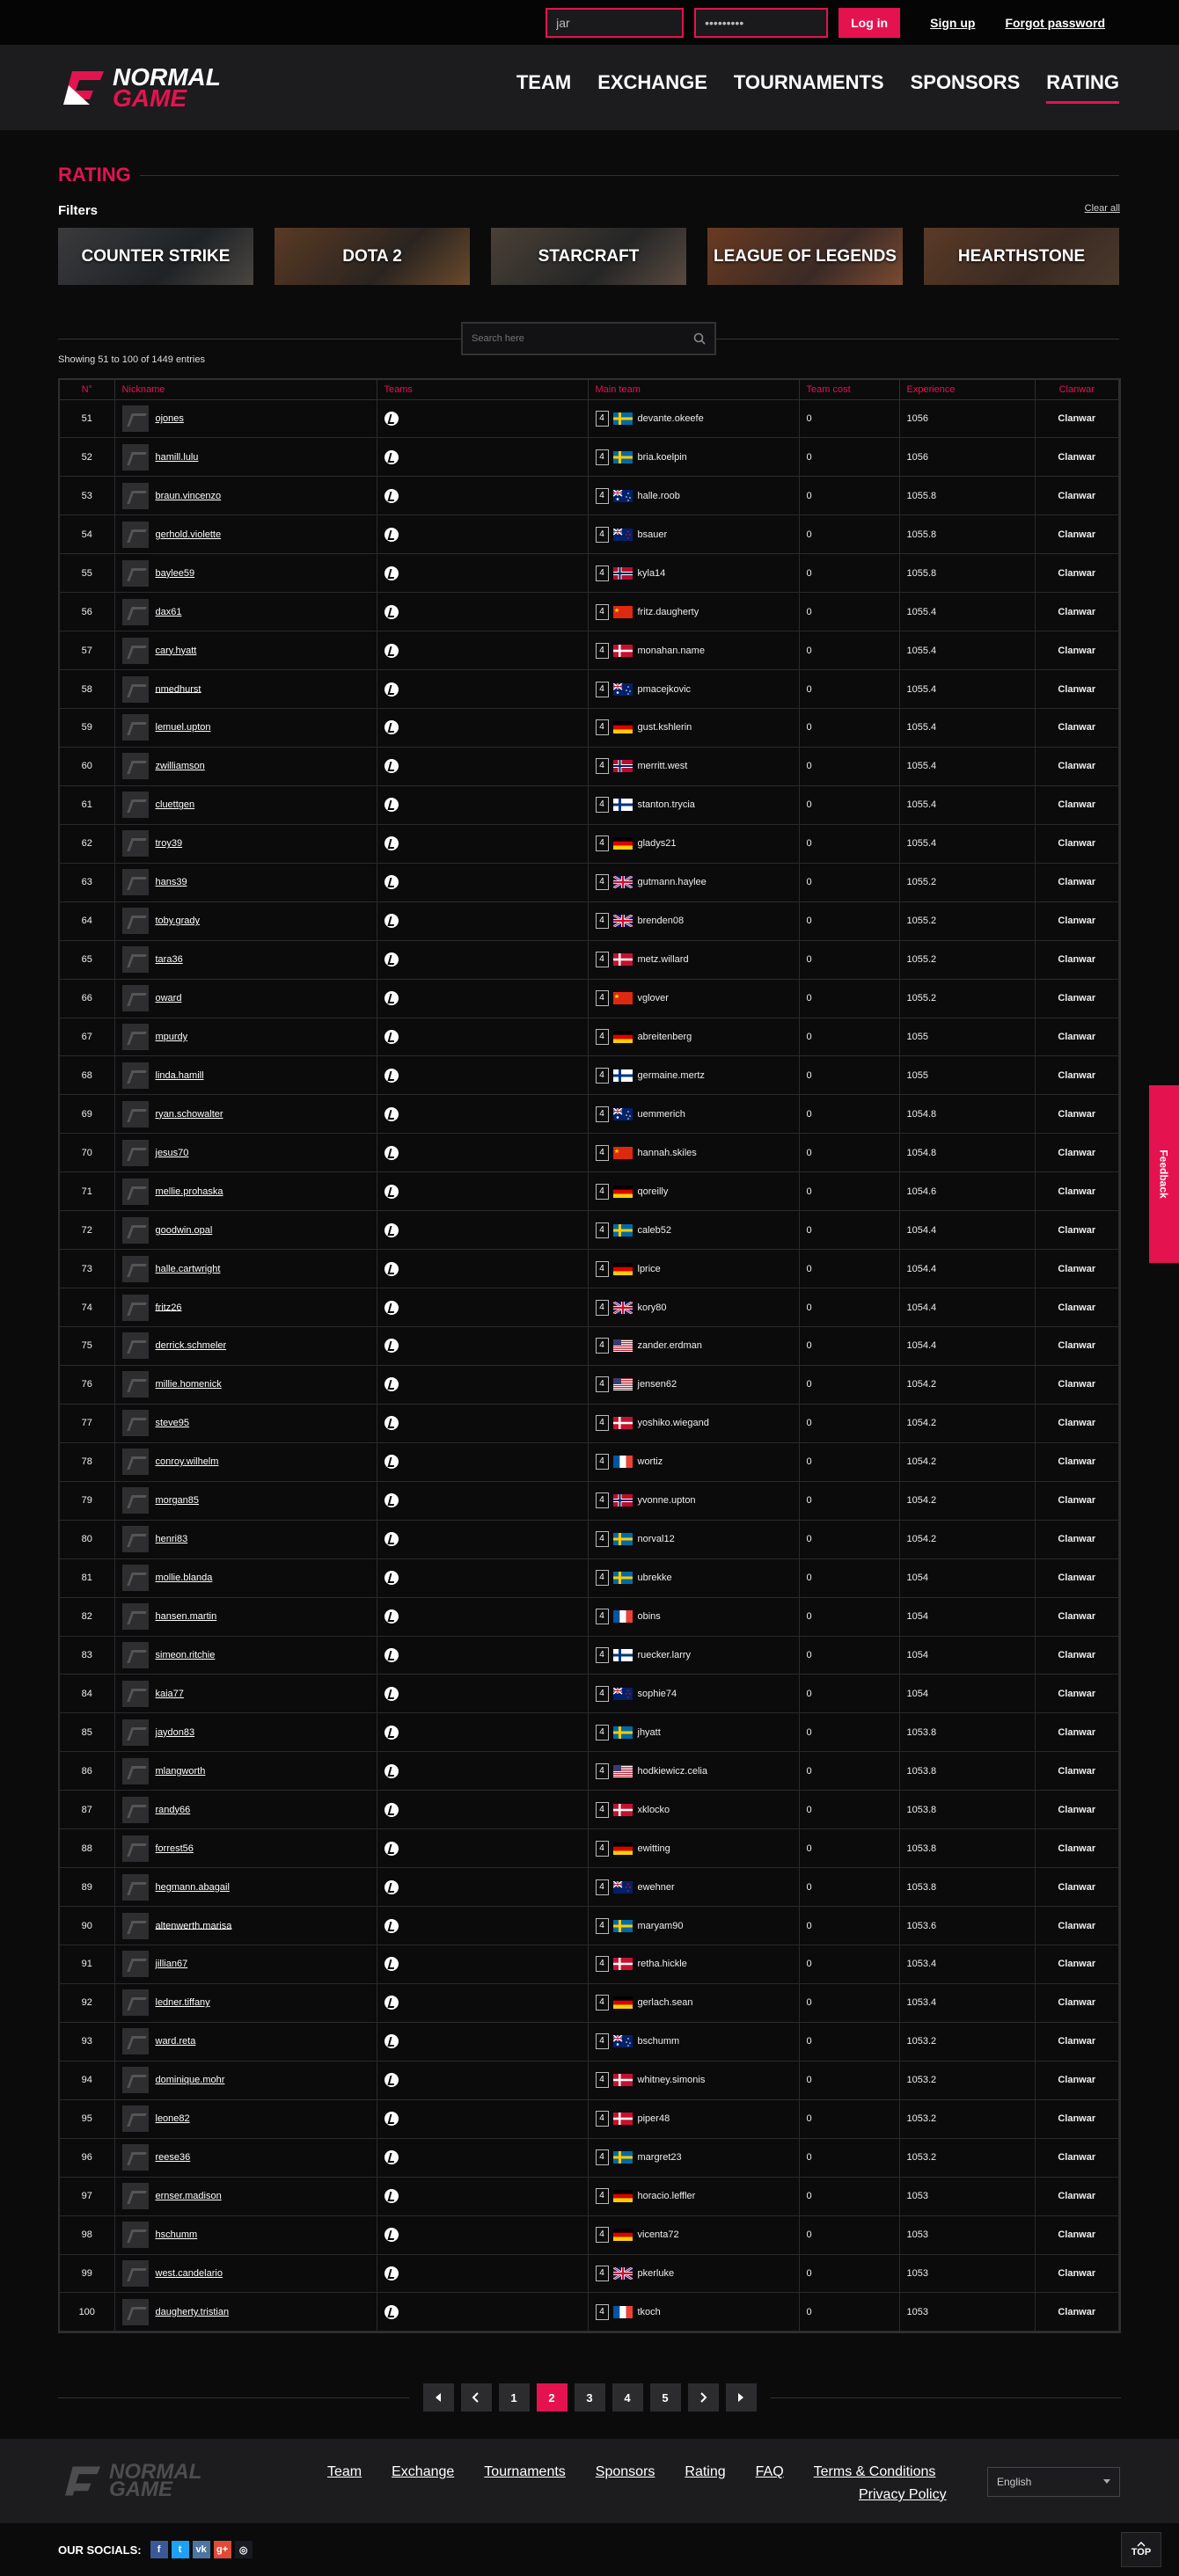 This screenshot has height=2576, width=1179. I want to click on search-input, so click(568, 338).